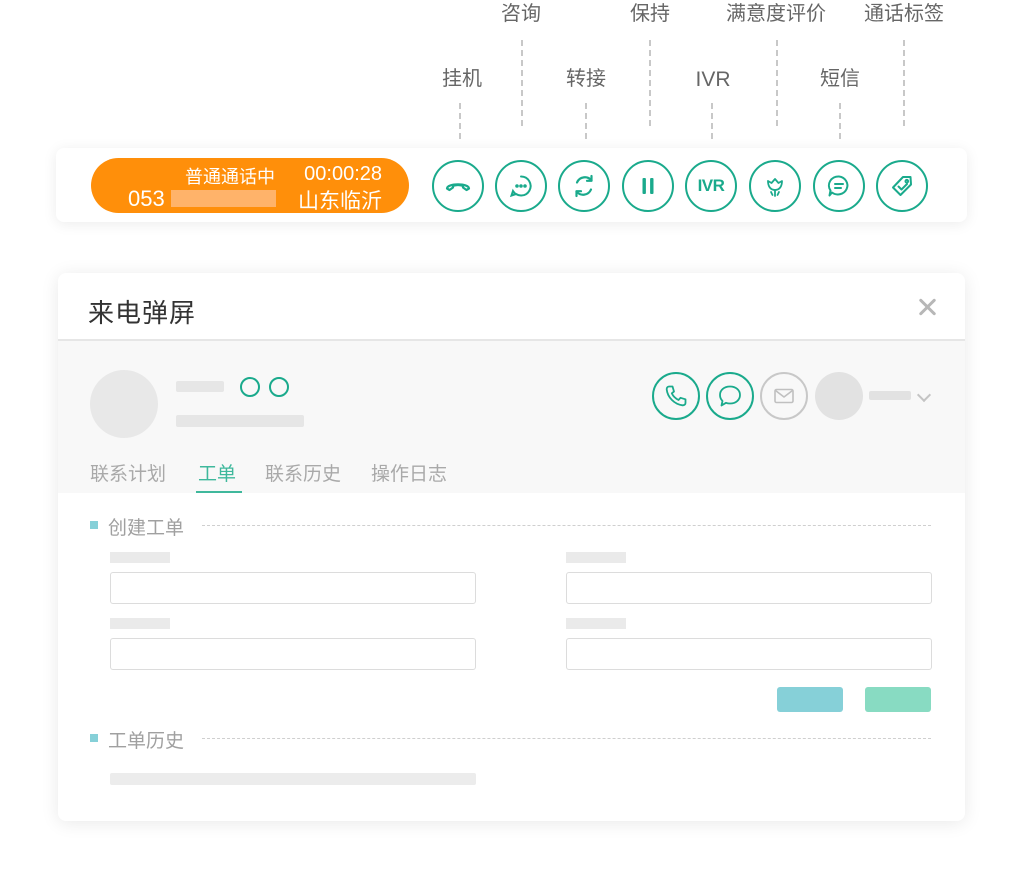 The image size is (1023, 884). I want to click on callout-hangup: 挂机, so click(462, 78).